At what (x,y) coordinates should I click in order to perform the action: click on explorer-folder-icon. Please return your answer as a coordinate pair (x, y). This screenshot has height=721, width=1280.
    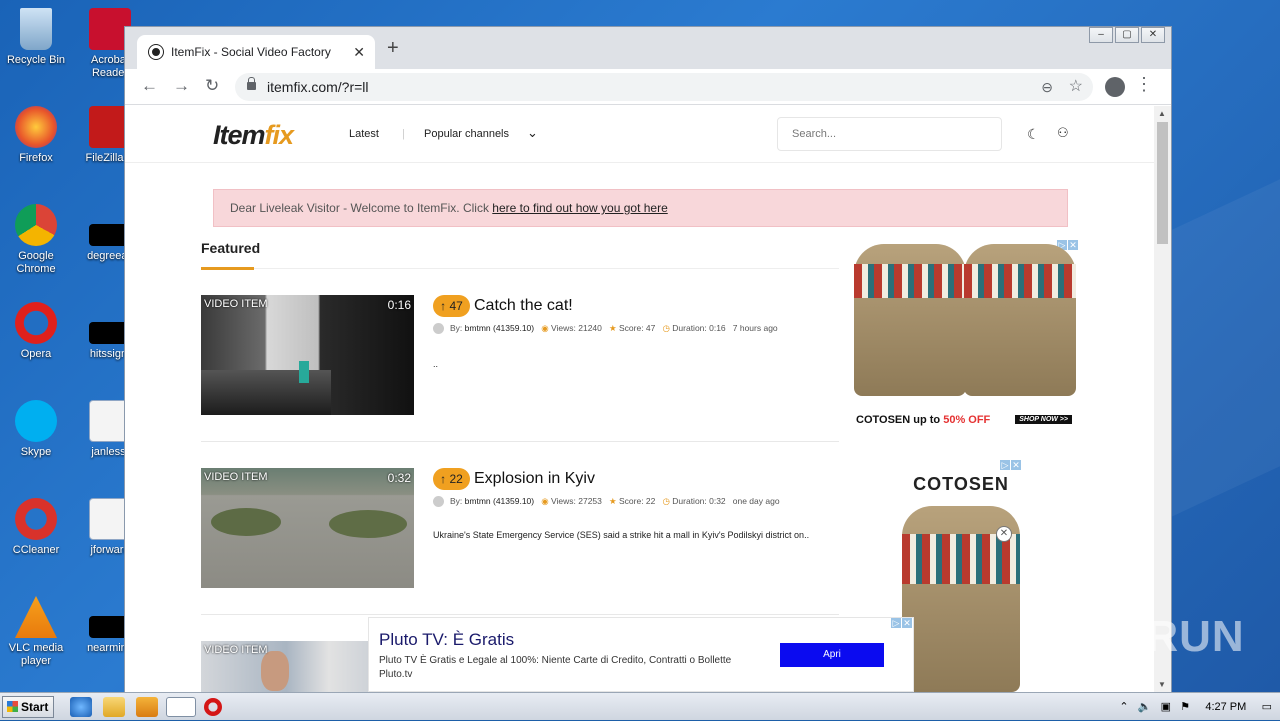
    Looking at the image, I should click on (114, 707).